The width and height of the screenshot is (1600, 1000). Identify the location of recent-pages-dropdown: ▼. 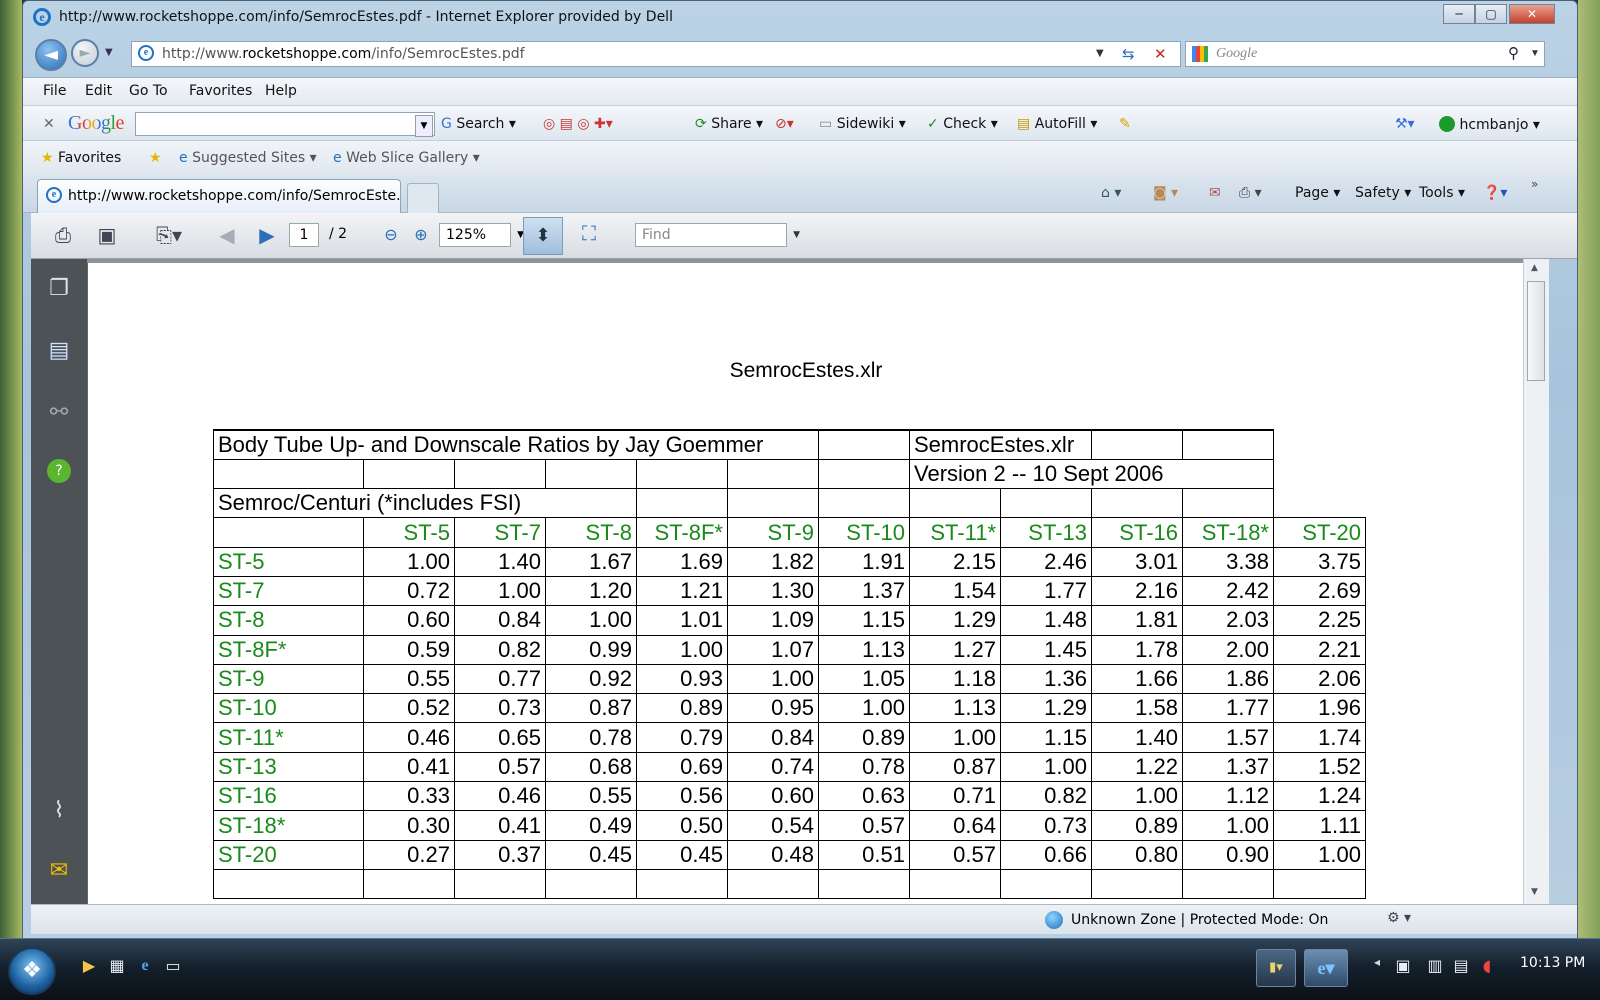
(109, 52).